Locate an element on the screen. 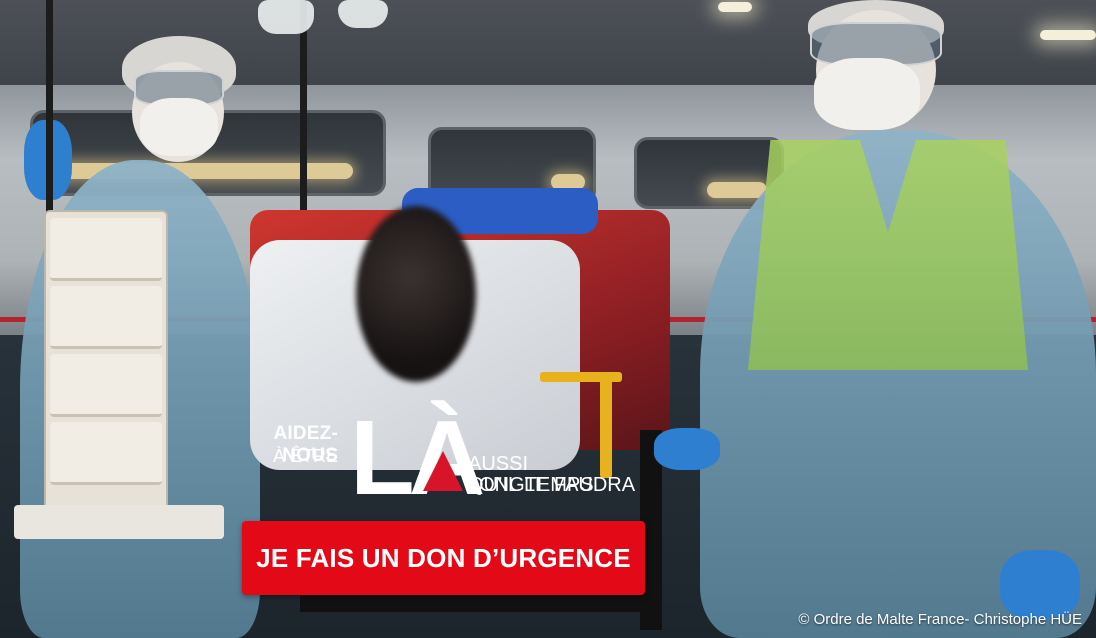  patient-head-blurred is located at coordinates (416, 294).